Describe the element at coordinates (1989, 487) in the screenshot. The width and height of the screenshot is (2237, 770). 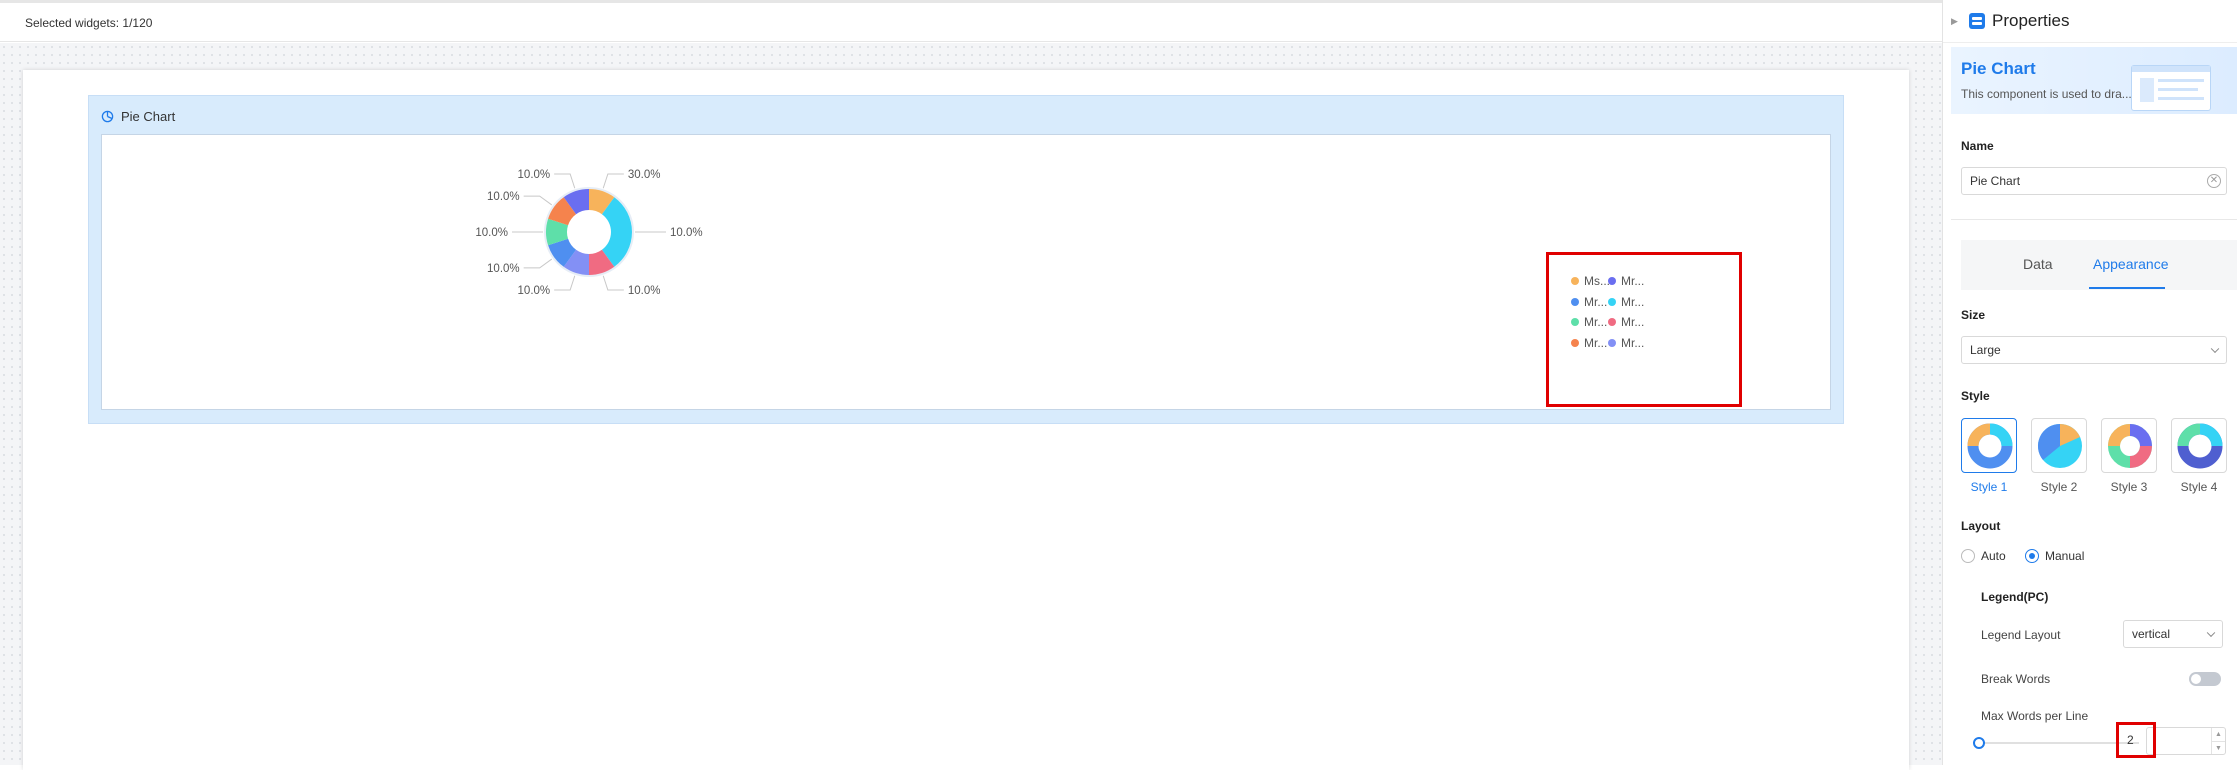
I see `style-1-label: Style 1` at that location.